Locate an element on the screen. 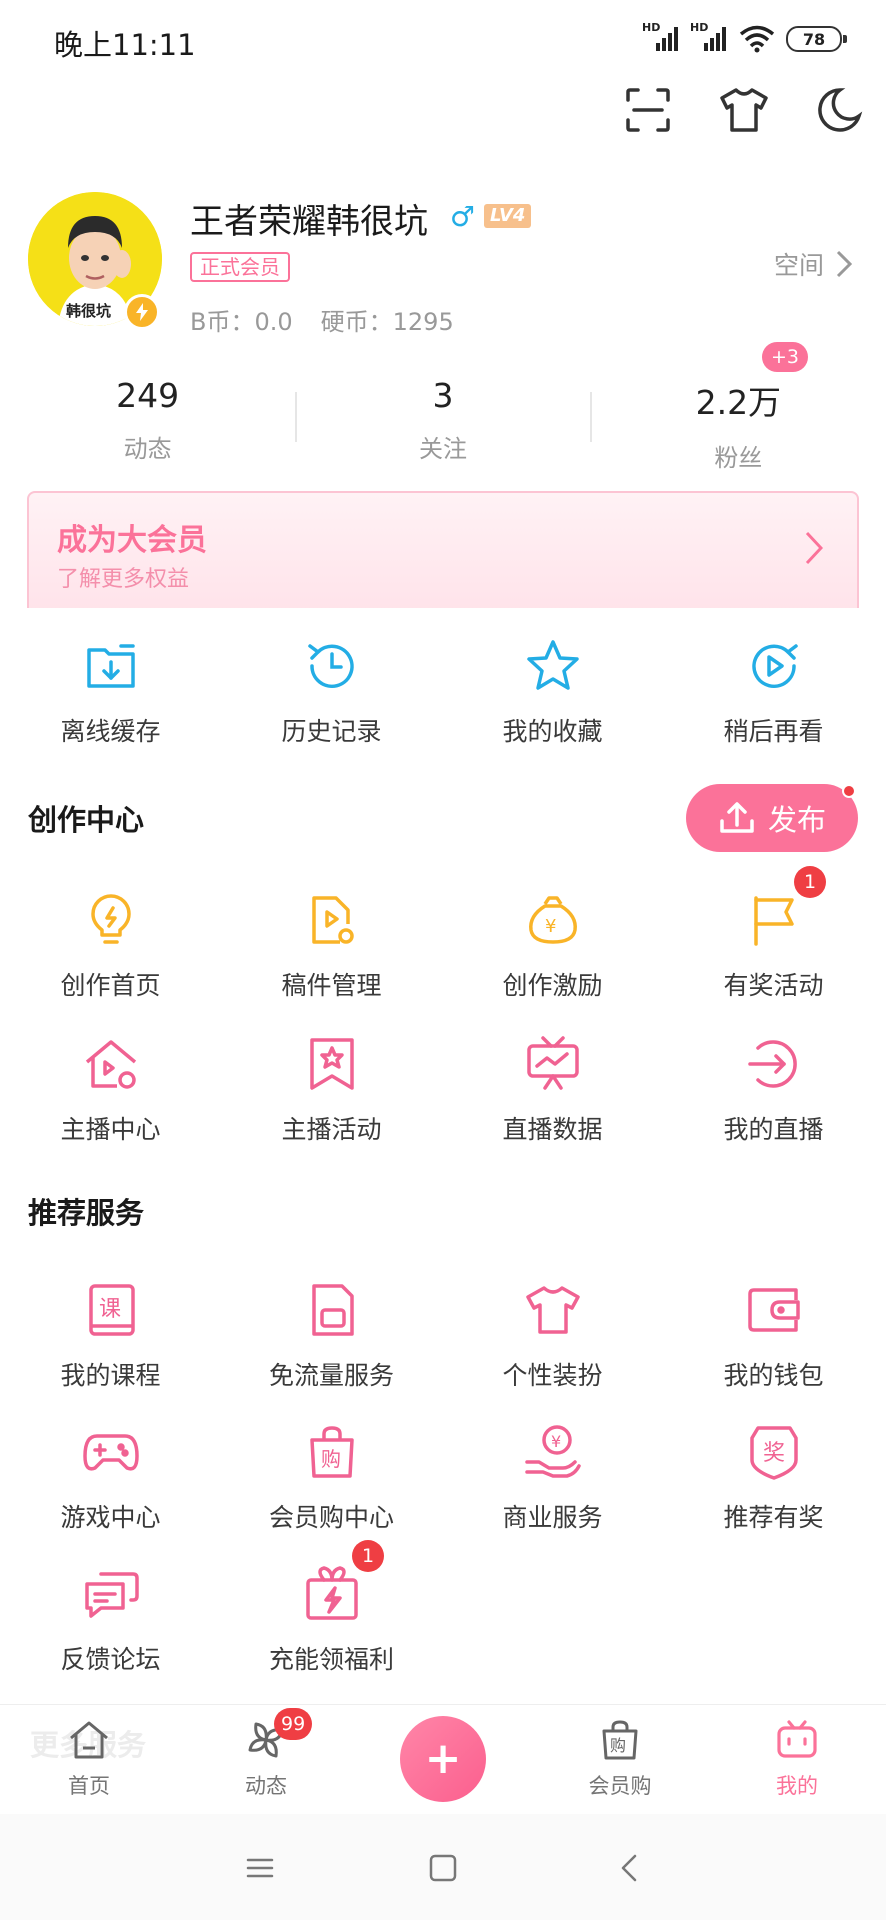  svg-text: 课 is located at coordinates (110, 1309).